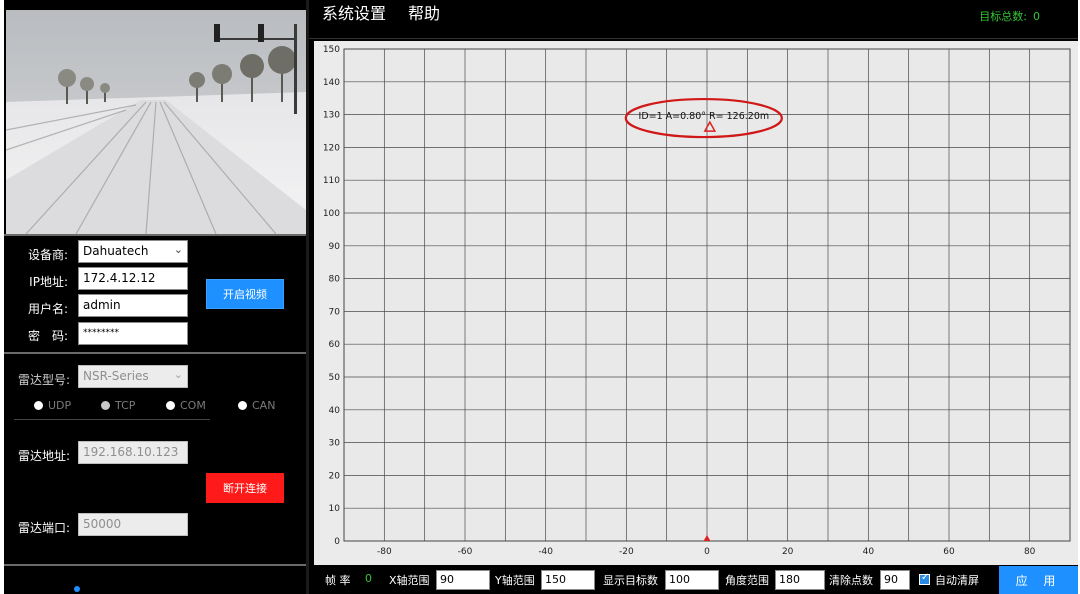 Image resolution: width=1080 pixels, height=594 pixels. Describe the element at coordinates (133, 524) in the screenshot. I see `radar-port-input: 50000` at that location.